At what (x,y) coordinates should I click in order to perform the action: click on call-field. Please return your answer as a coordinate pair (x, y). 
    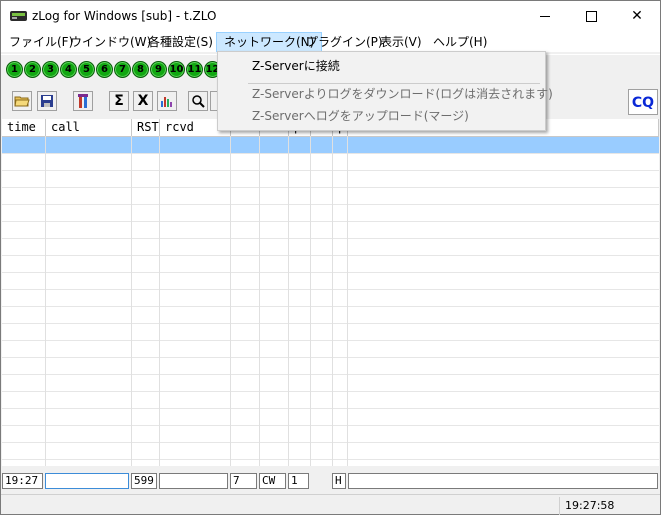
    Looking at the image, I should click on (87, 481).